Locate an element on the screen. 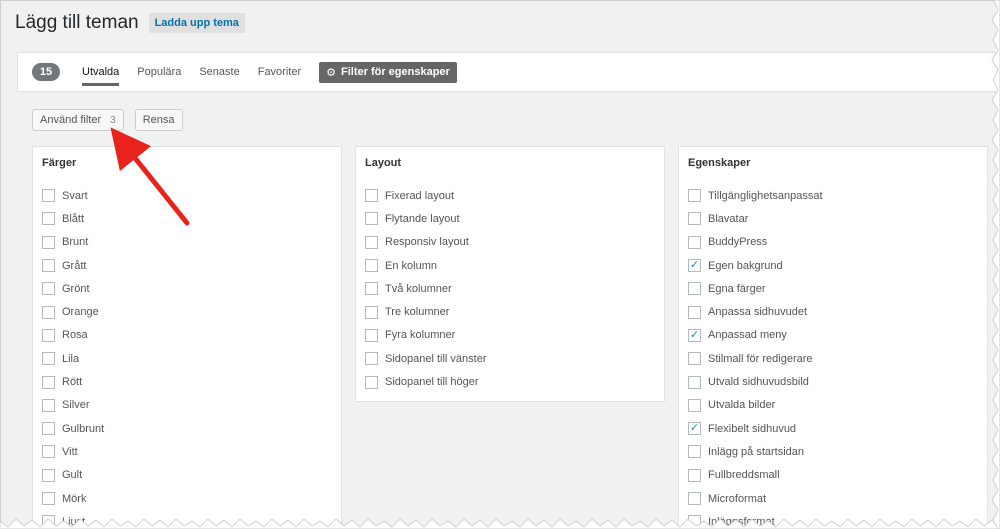  filter-option-label: Vitt is located at coordinates (70, 451).